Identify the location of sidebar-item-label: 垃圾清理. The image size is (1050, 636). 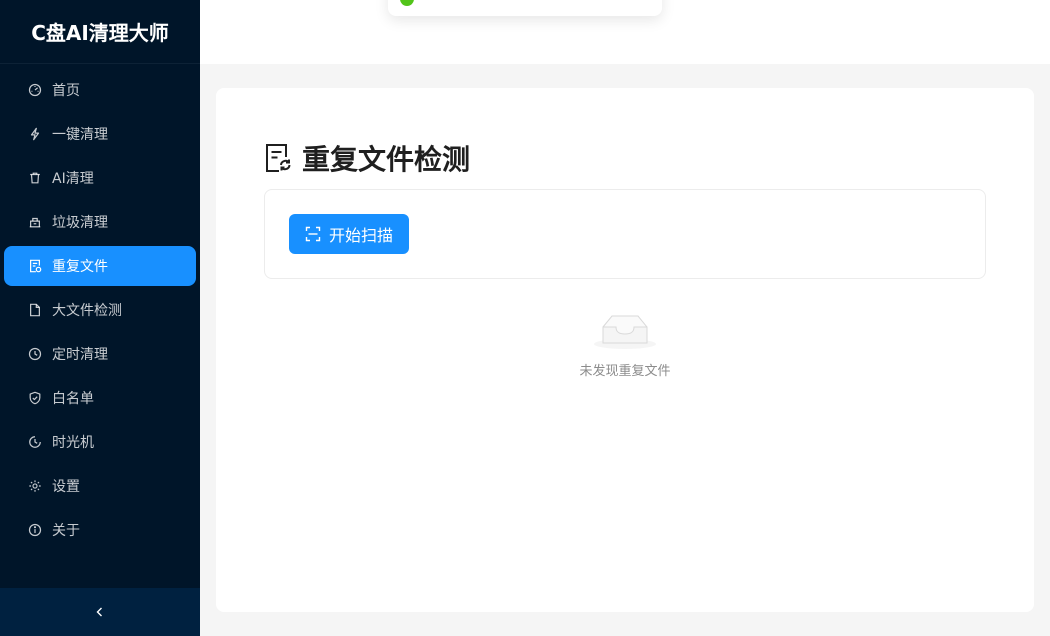
(80, 223).